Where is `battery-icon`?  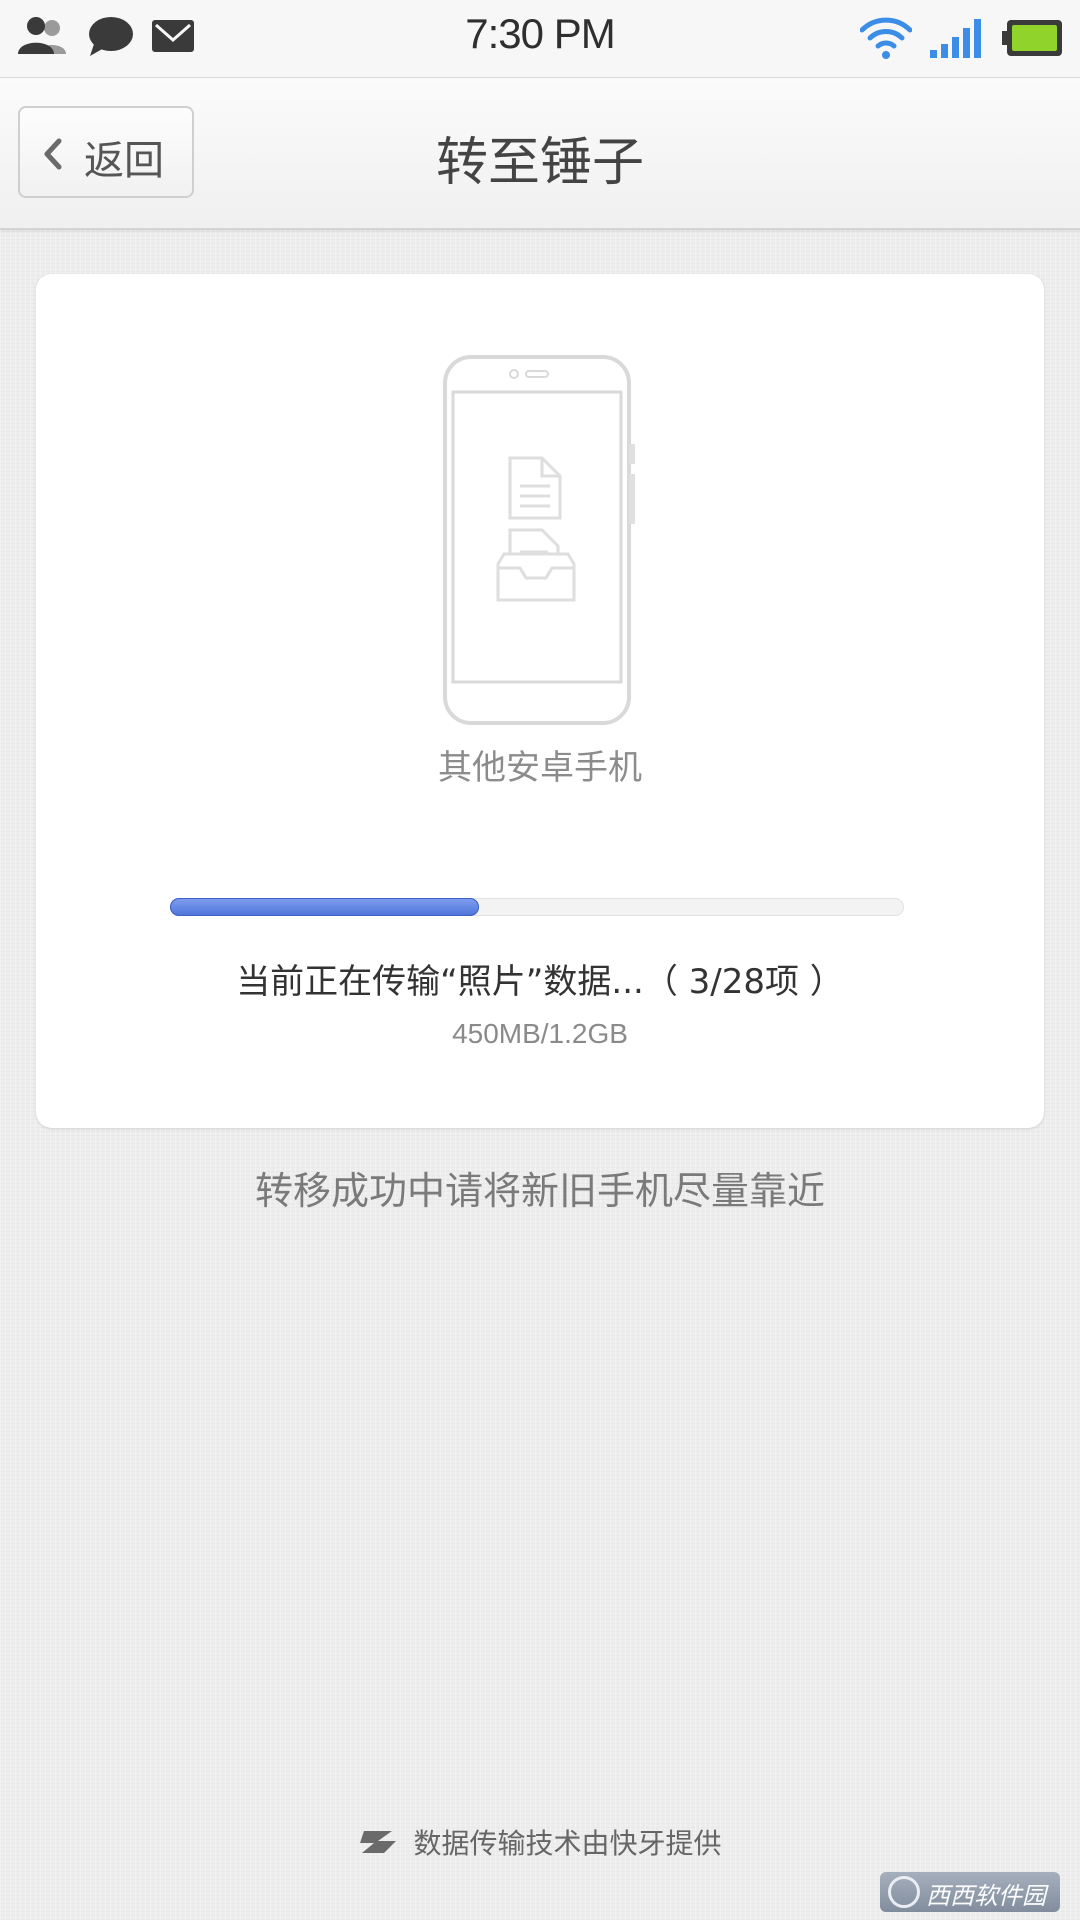
battery-icon is located at coordinates (1032, 38).